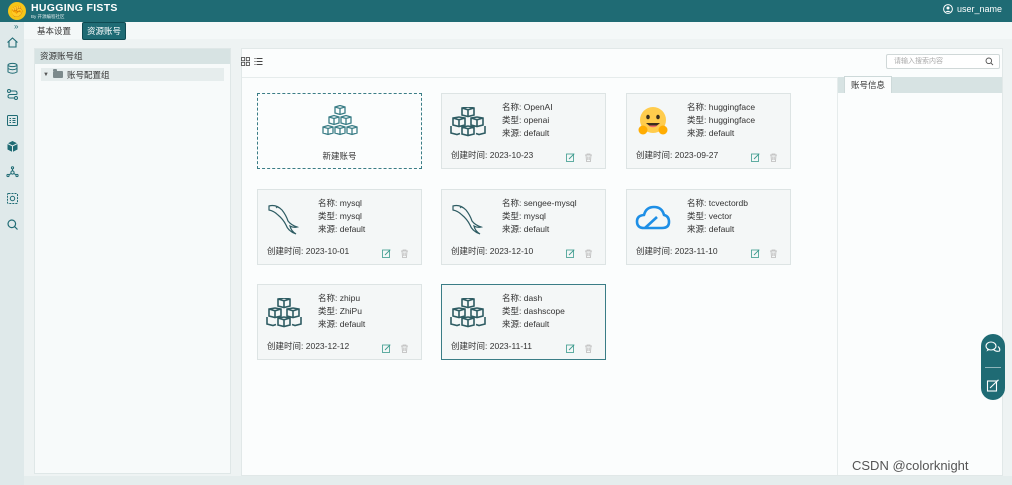 This screenshot has height=485, width=1012. Describe the element at coordinates (910, 465) in the screenshot. I see `watermark: CSDN @colorknight` at that location.